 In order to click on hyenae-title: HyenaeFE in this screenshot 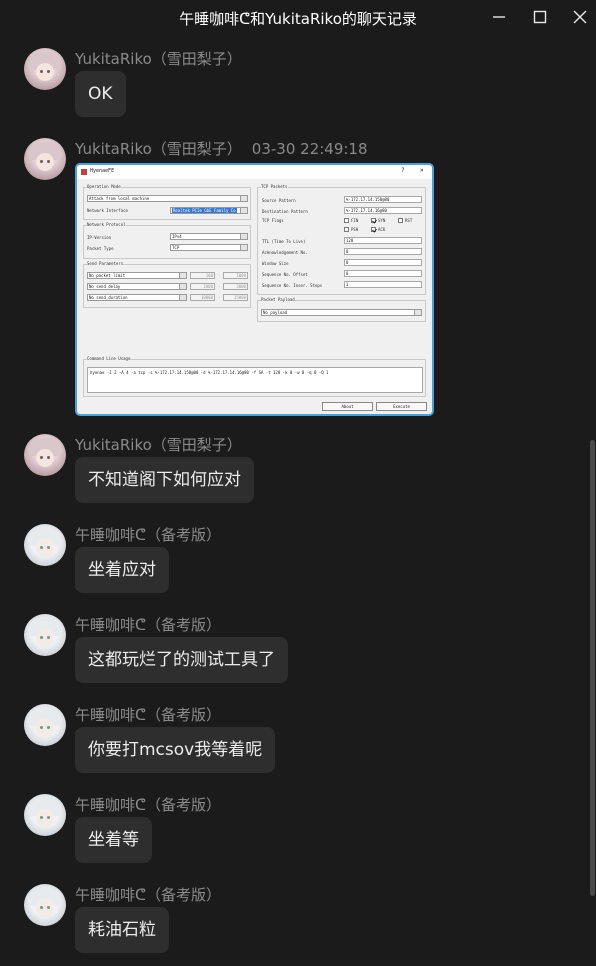, I will do `click(102, 171)`.